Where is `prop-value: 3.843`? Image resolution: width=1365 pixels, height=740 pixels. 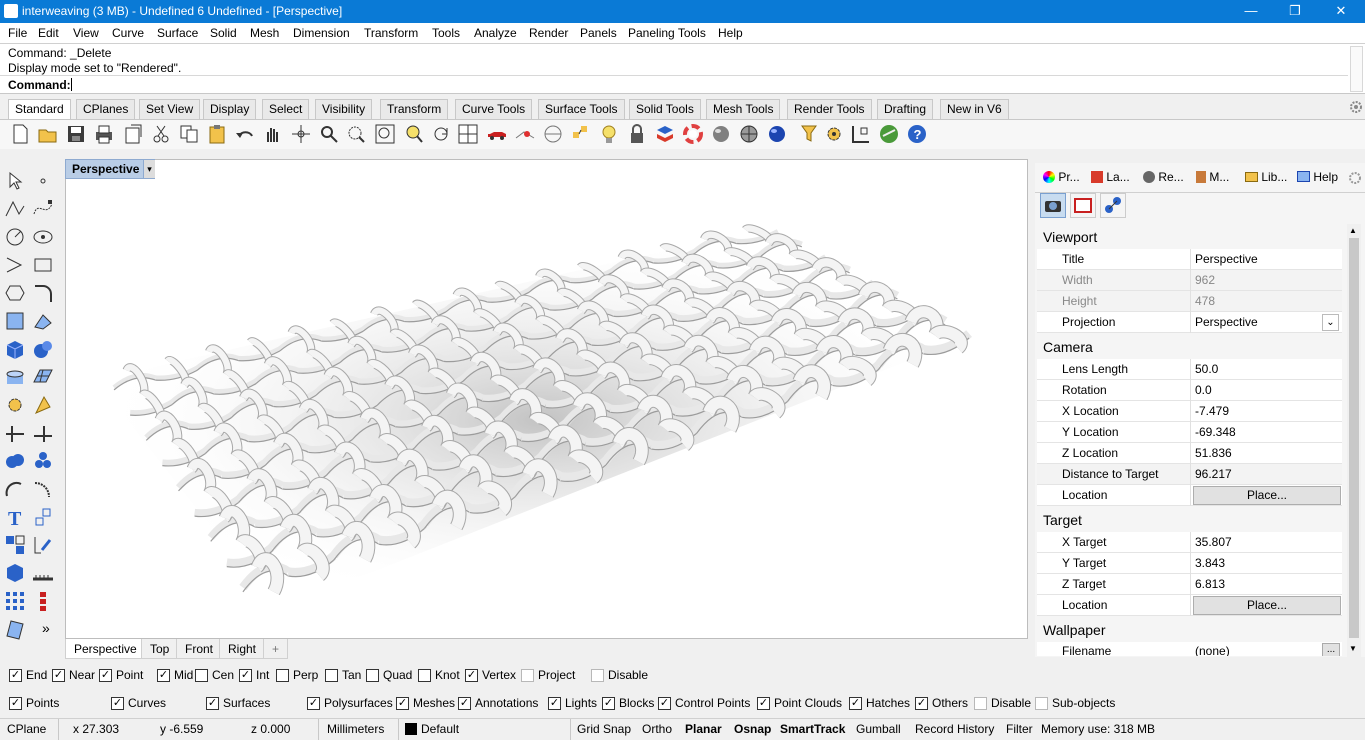 prop-value: 3.843 is located at coordinates (1210, 563).